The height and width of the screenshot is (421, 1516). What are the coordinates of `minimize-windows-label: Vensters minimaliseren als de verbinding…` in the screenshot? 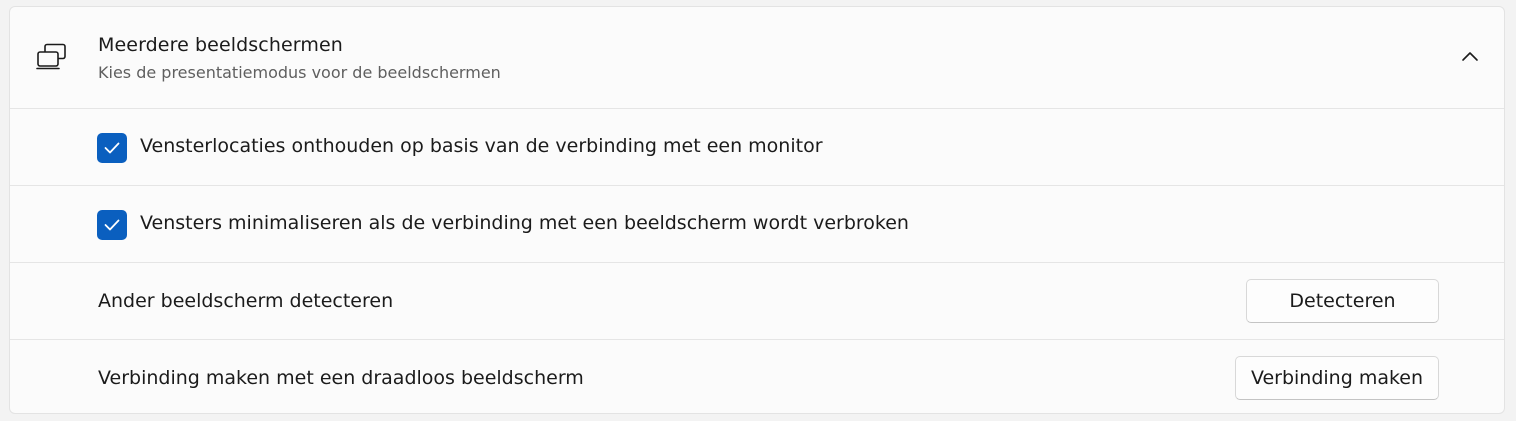 It's located at (524, 223).